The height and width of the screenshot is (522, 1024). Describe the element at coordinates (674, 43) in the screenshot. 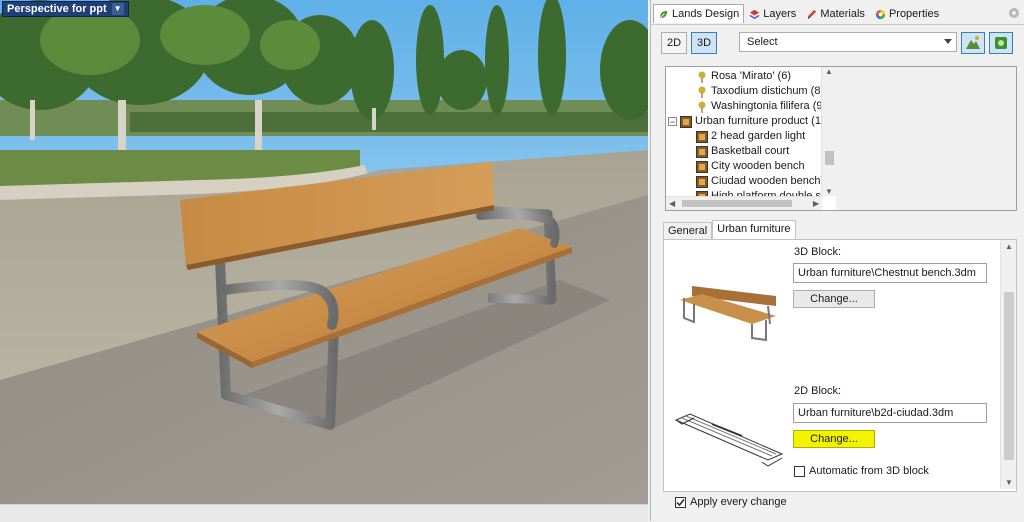

I see `2d-button: 2D` at that location.